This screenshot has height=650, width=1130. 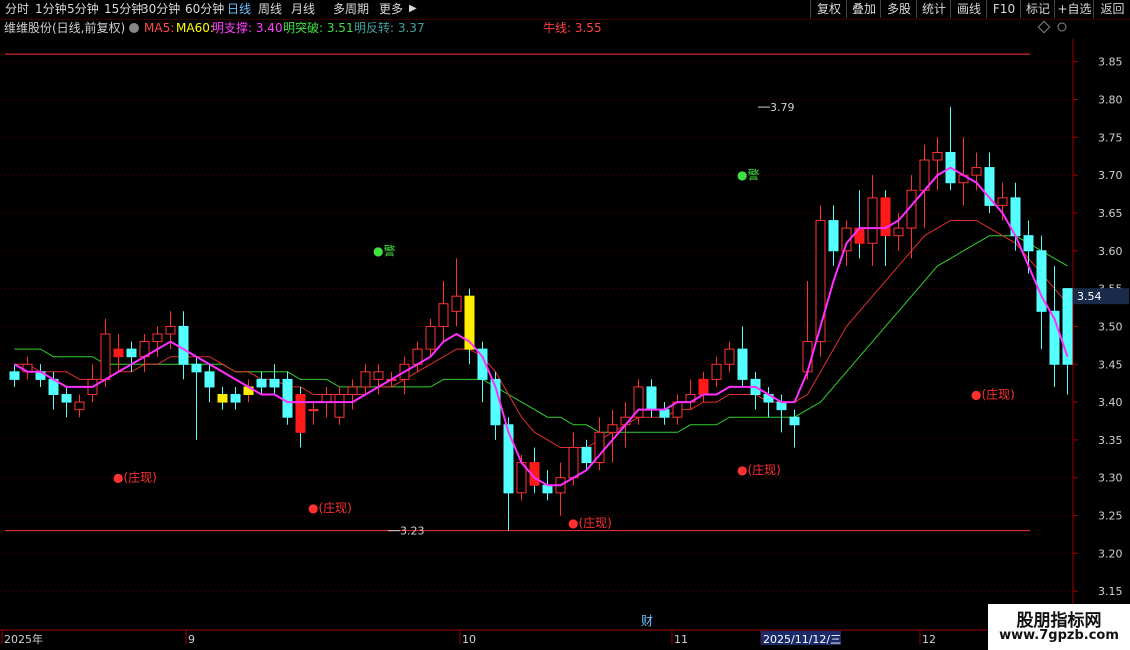 I want to click on indicator-4: 明反转: 3.37, so click(x=389, y=27).